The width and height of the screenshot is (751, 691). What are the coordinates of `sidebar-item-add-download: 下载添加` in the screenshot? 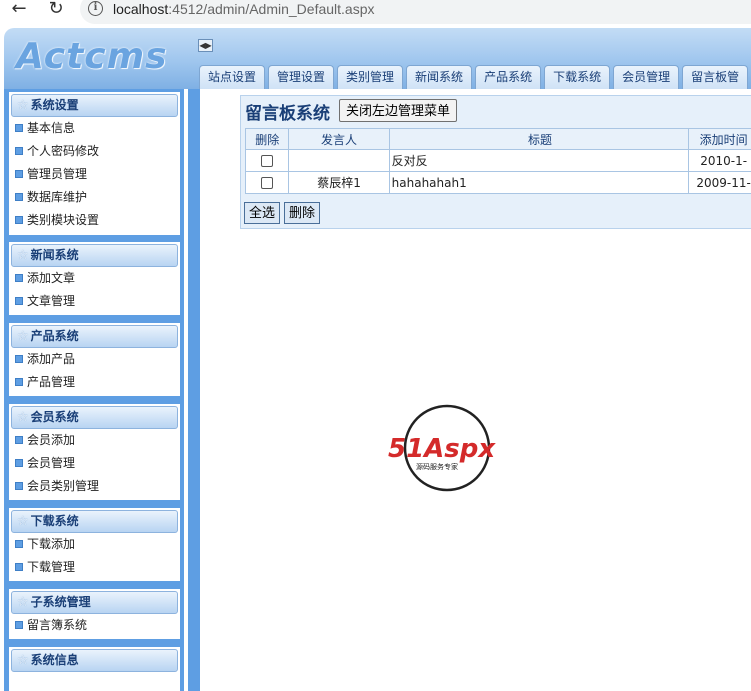 It's located at (94, 544).